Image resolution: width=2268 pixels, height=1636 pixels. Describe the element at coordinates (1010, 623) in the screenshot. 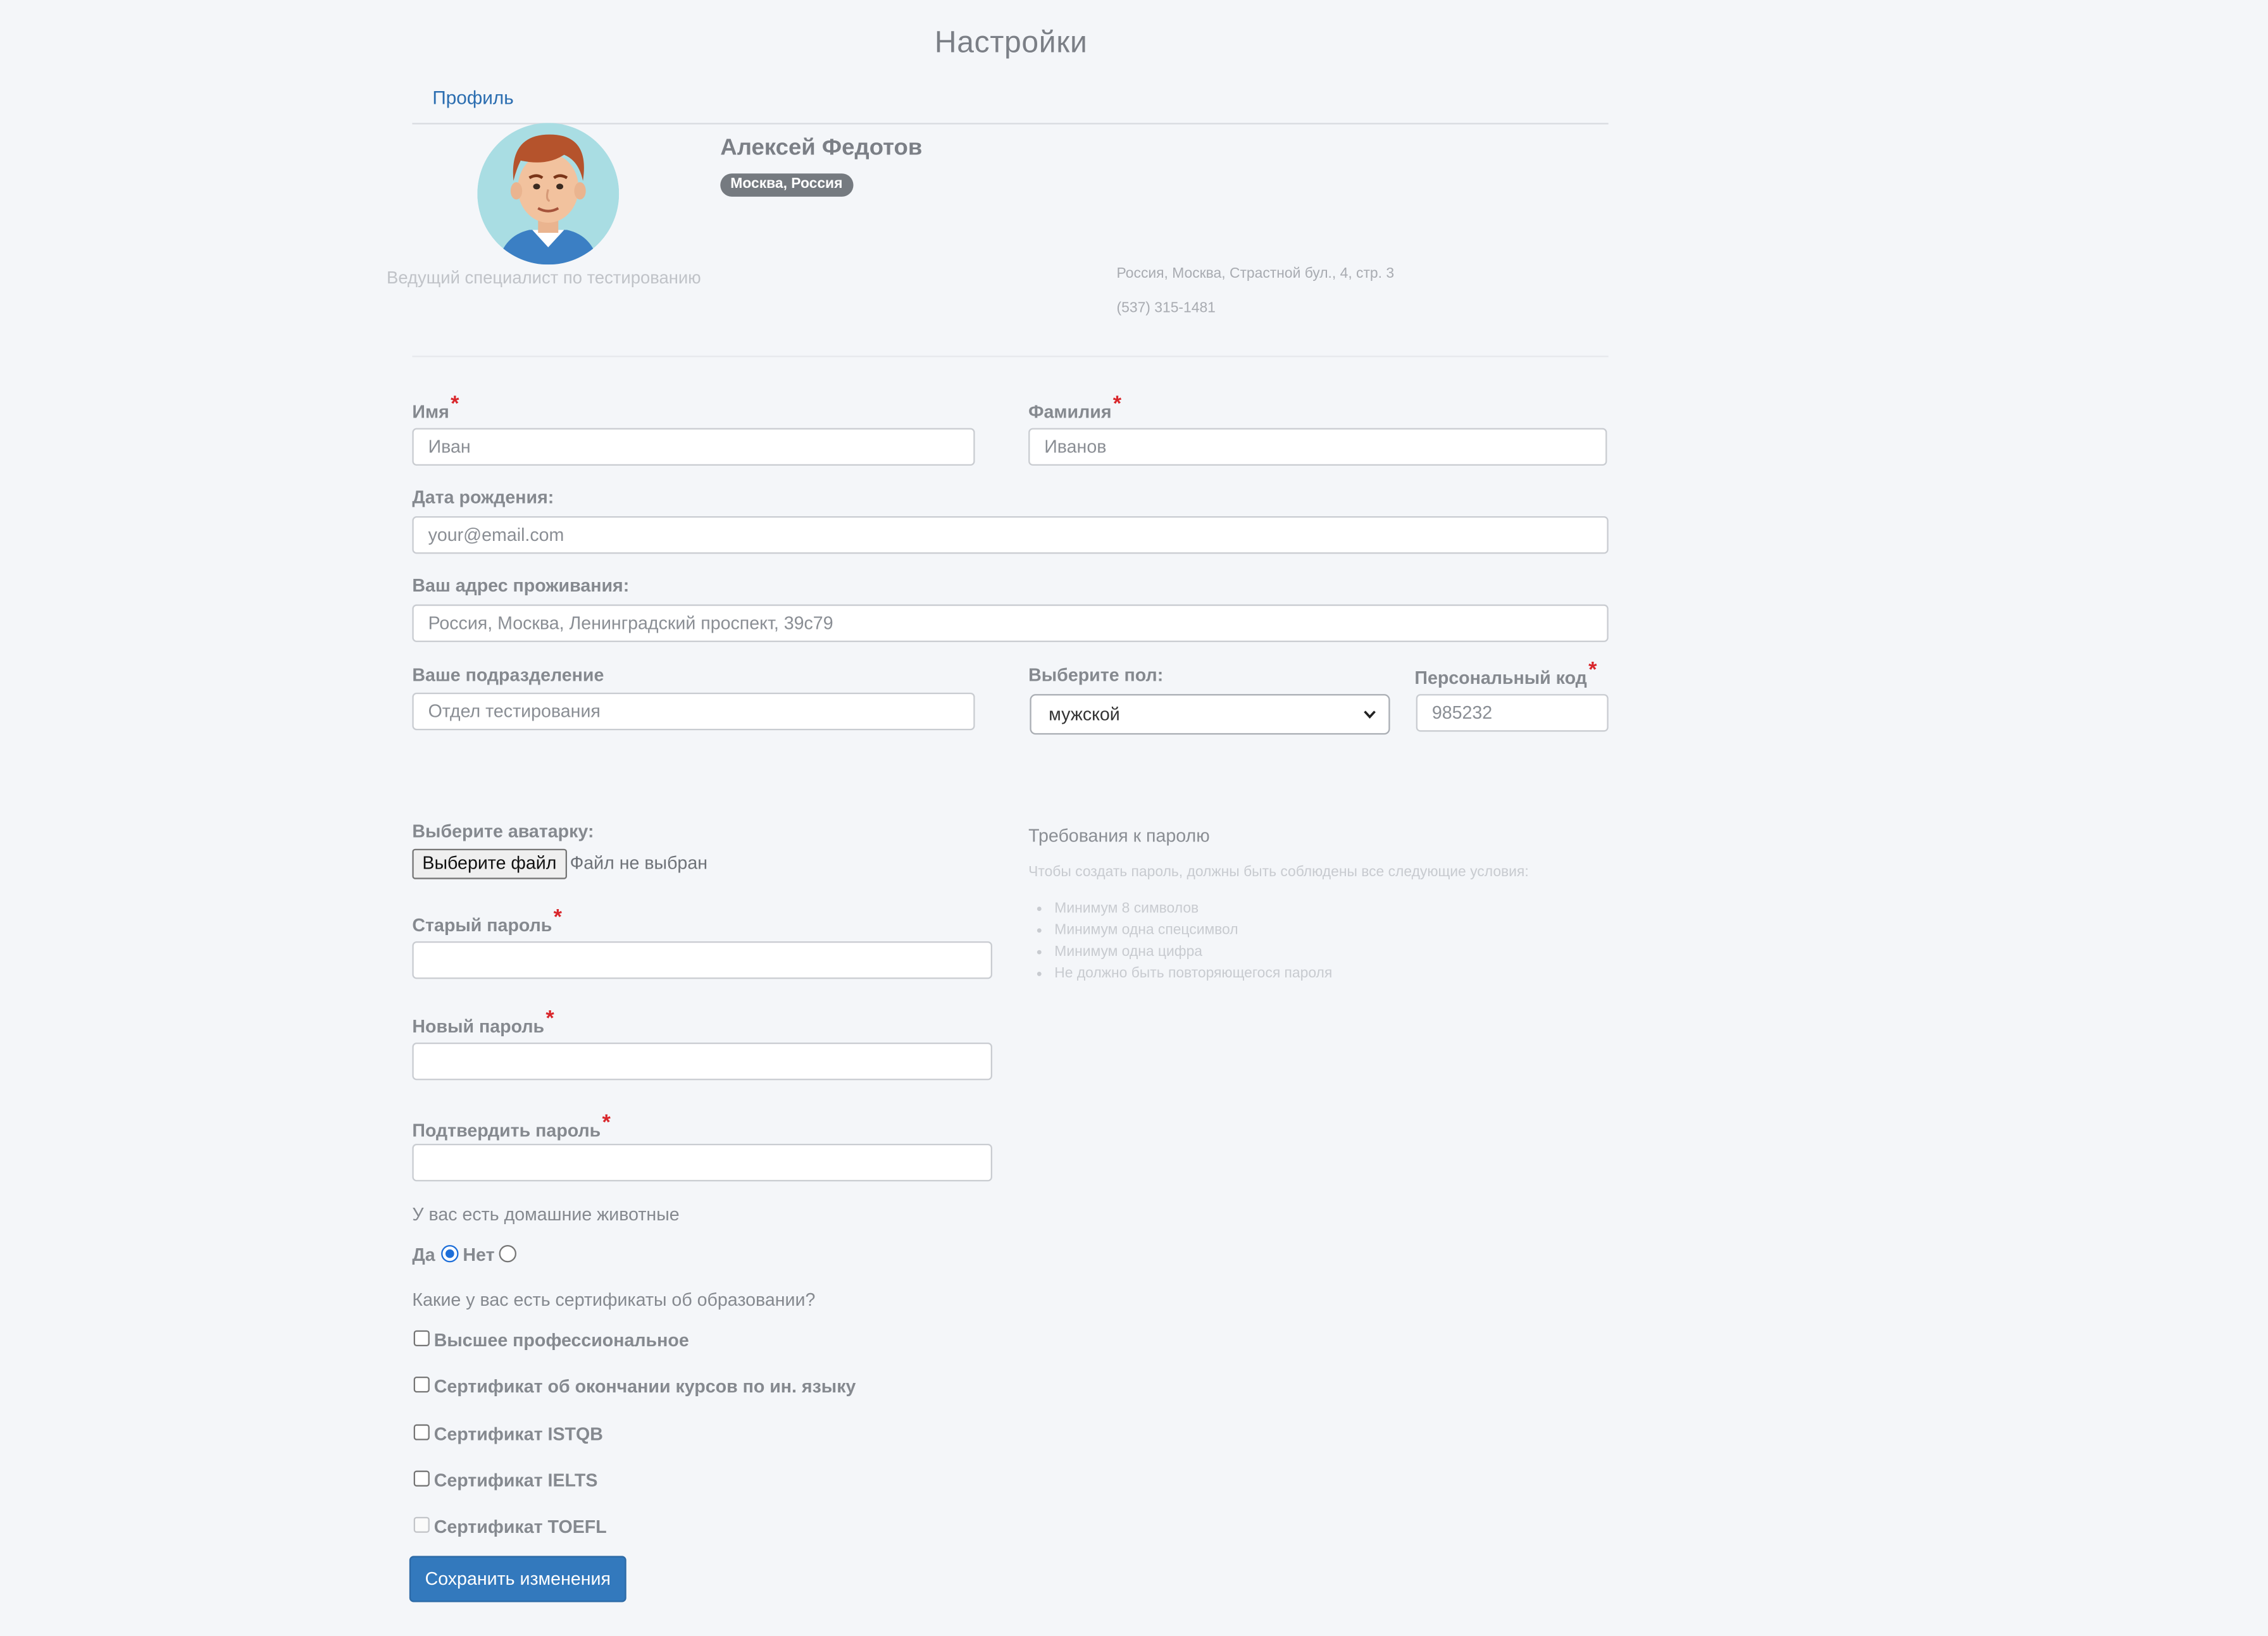

I see `address-input` at that location.